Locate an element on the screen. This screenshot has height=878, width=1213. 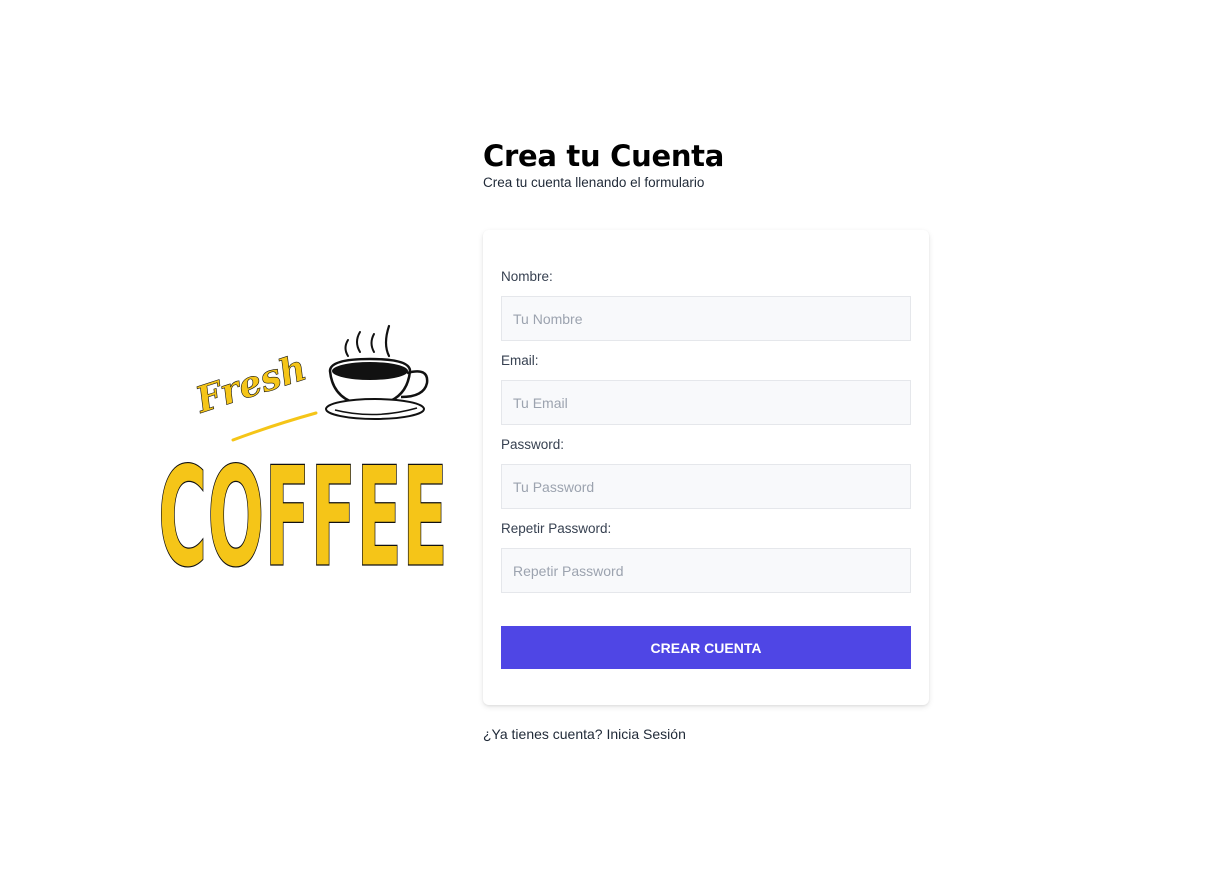
email-label: Email: is located at coordinates (520, 360).